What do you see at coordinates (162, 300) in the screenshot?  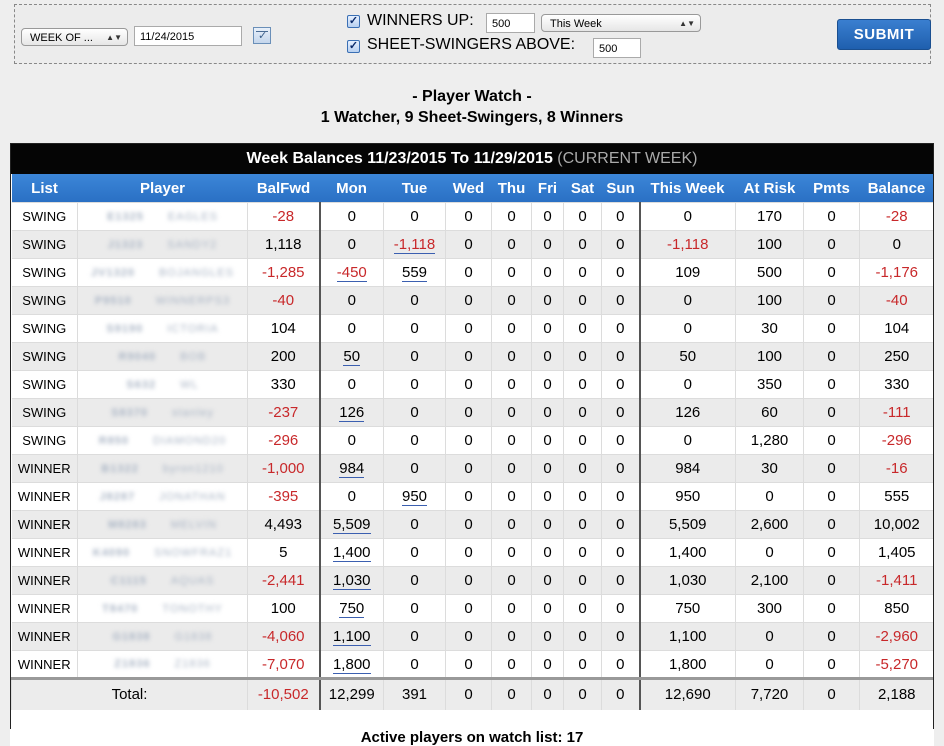 I see `player-cell: P9510 WINNERPS3` at bounding box center [162, 300].